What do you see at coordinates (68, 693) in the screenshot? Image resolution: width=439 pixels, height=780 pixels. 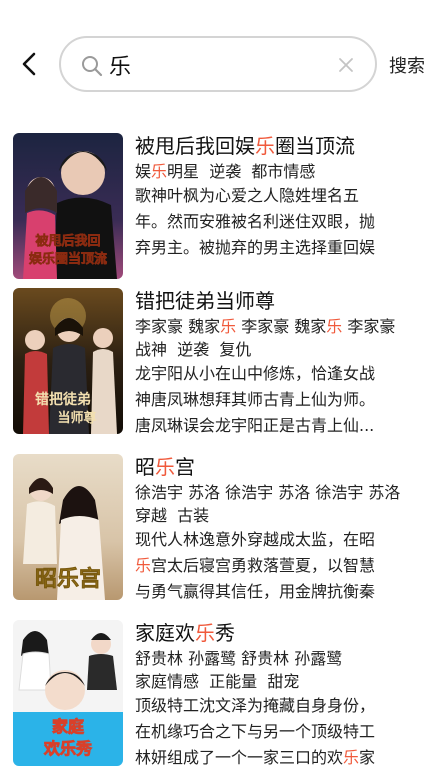 I see `cover-image: 家庭 欢乐秀` at bounding box center [68, 693].